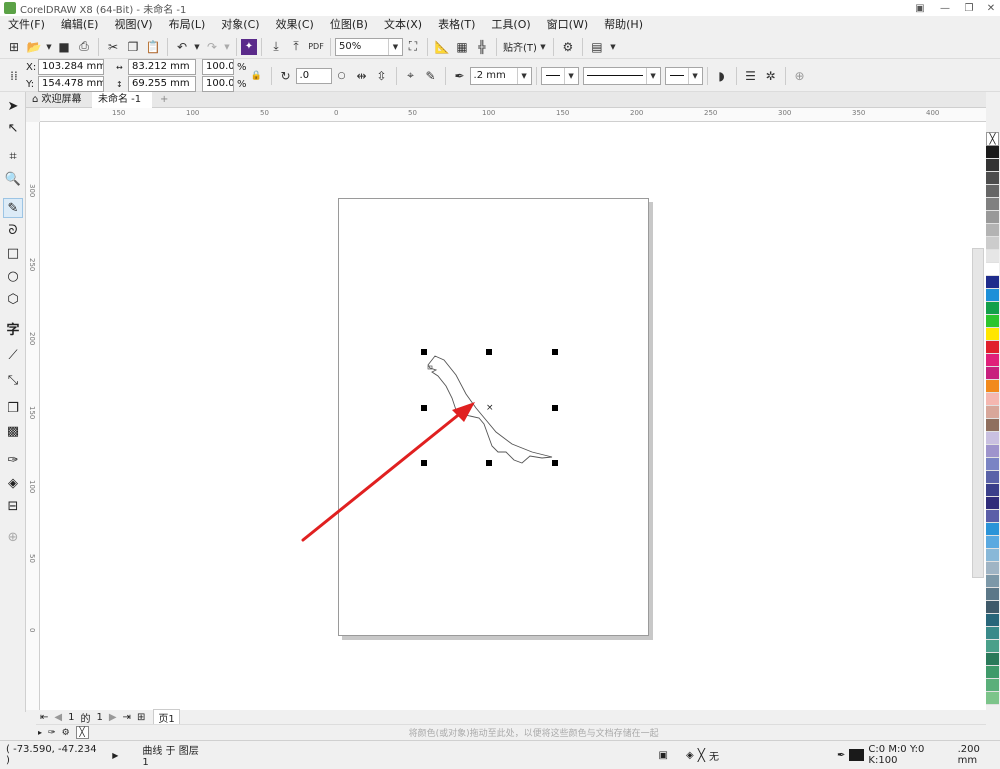 The width and height of the screenshot is (1000, 769). What do you see at coordinates (313, 75) in the screenshot?
I see `rotation-angle-field: .0` at bounding box center [313, 75].